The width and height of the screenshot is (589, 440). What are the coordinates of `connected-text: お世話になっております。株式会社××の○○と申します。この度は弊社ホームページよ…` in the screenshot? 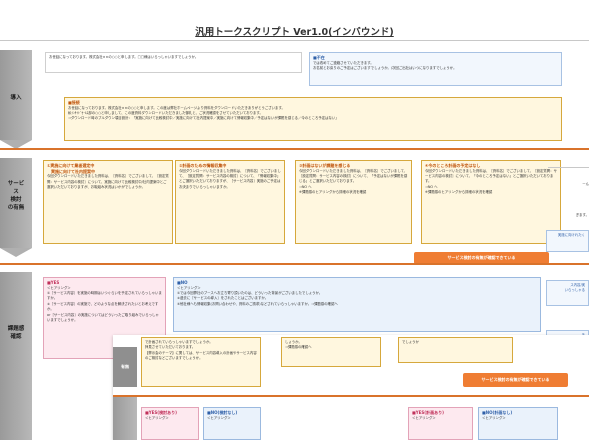 It's located at (203, 113).